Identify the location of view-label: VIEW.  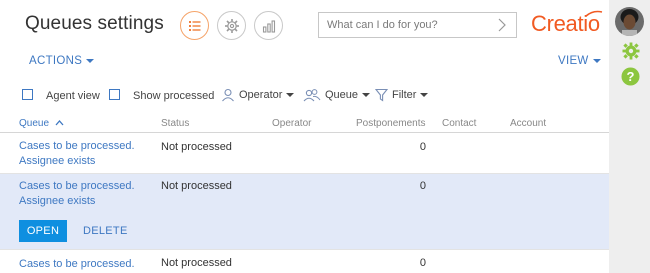
(573, 61).